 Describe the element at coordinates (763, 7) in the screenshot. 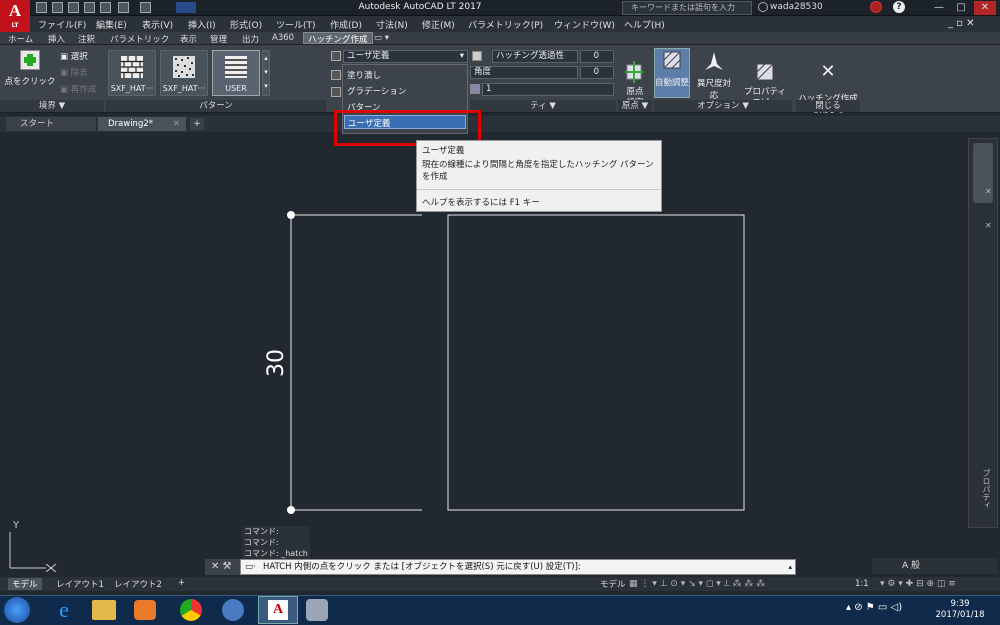

I see `binoculars-icon` at that location.